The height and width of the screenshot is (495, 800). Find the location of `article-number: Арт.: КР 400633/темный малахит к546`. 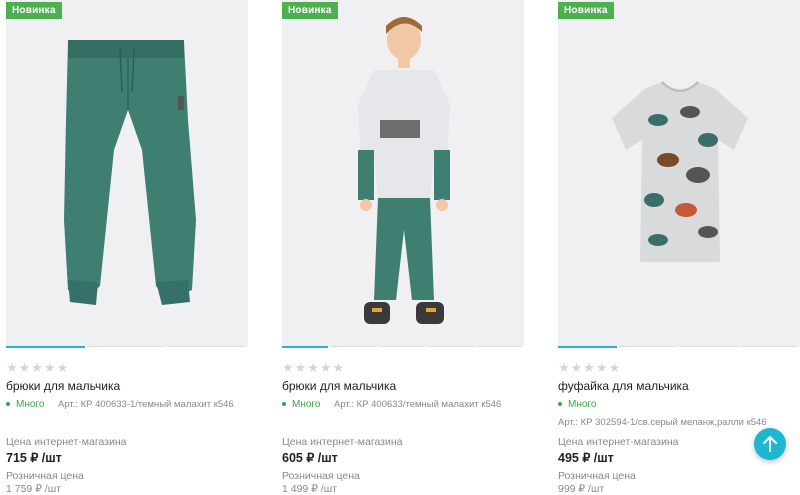

article-number: Арт.: КР 400633/темный малахит к546 is located at coordinates (418, 404).